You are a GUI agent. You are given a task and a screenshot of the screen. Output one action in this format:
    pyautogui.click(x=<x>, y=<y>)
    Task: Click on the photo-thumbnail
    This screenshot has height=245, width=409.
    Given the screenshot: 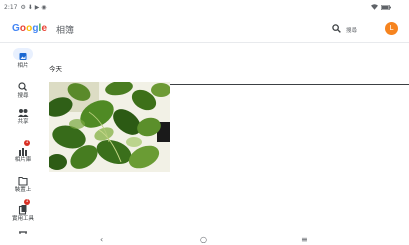 What is the action you would take?
    pyautogui.click(x=109, y=127)
    